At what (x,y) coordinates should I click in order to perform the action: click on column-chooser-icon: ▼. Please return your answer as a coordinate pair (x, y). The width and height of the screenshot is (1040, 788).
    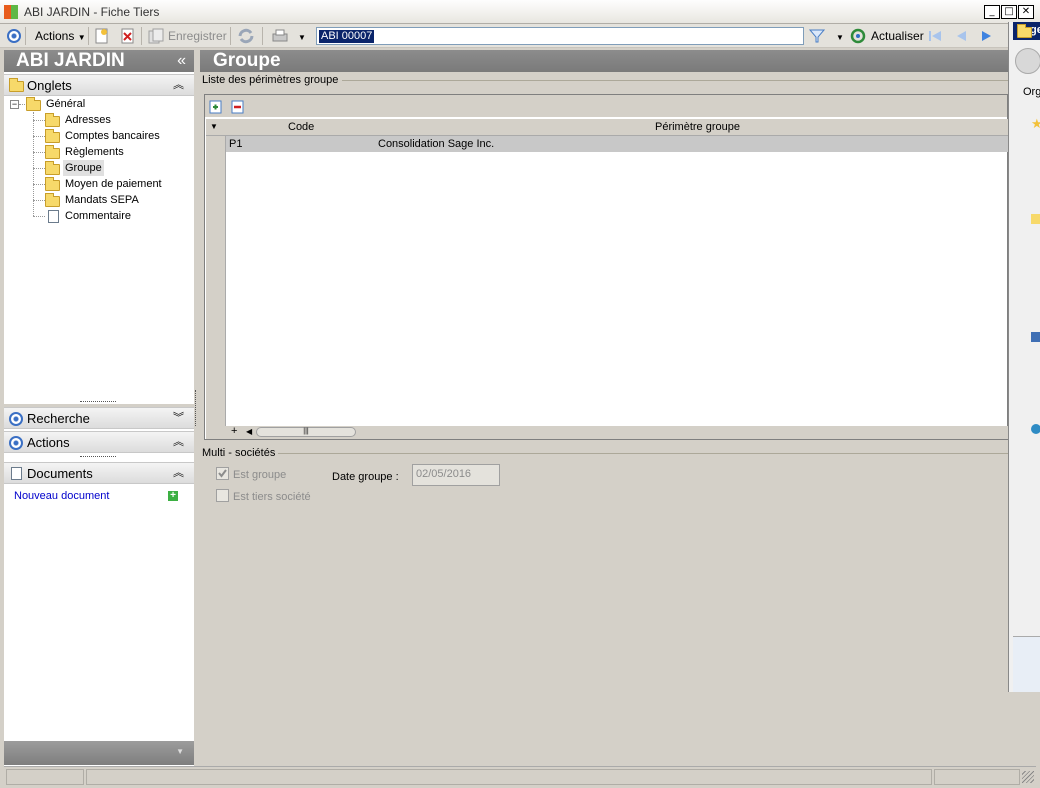
    Looking at the image, I should click on (214, 126).